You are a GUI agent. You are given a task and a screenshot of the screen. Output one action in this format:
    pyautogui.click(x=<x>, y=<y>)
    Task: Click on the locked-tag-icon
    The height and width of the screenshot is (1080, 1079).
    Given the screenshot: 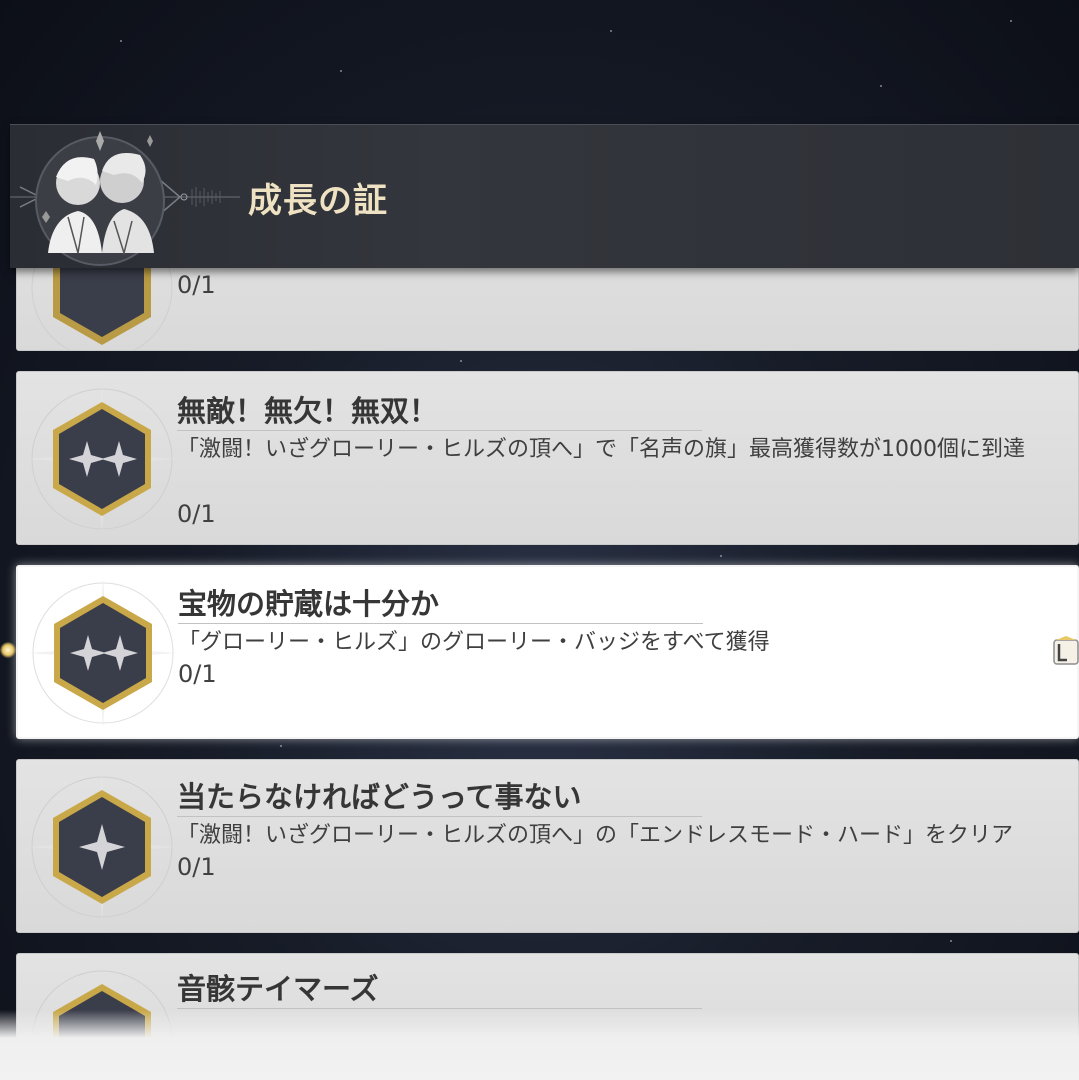 What is the action you would take?
    pyautogui.click(x=1066, y=650)
    